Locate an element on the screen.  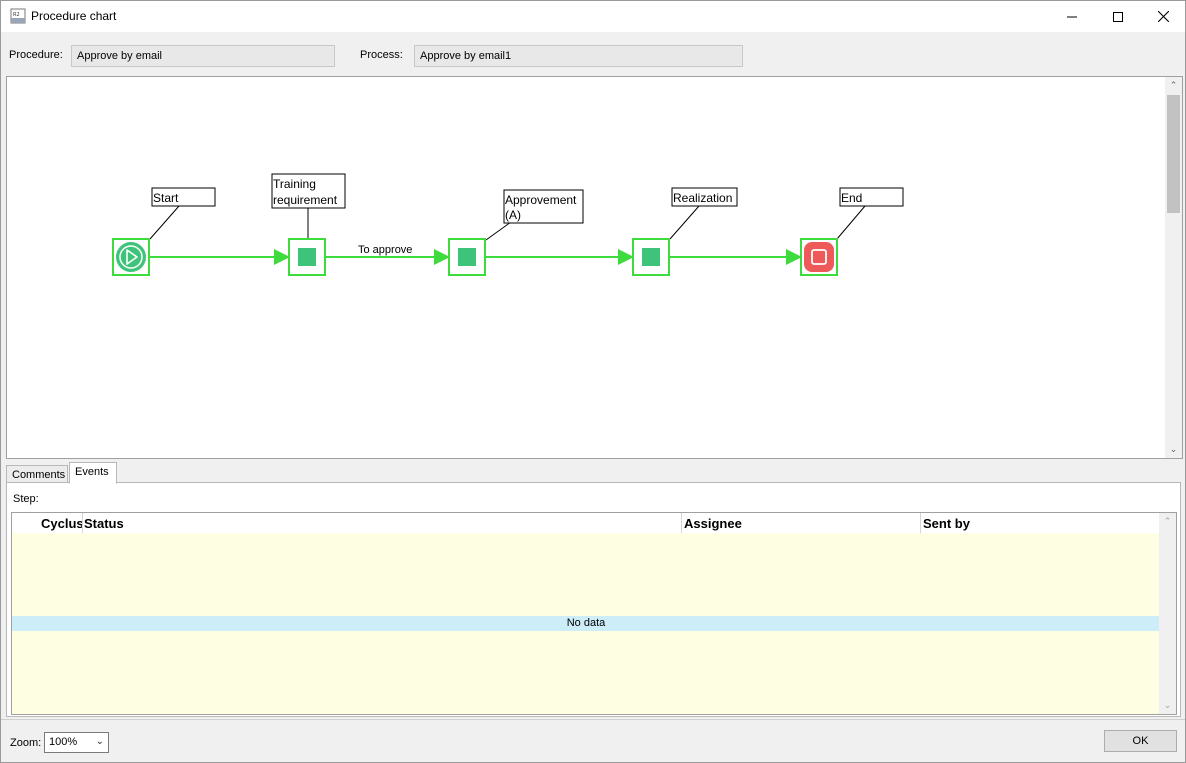
procedure-label: Procedure: is located at coordinates (36, 55).